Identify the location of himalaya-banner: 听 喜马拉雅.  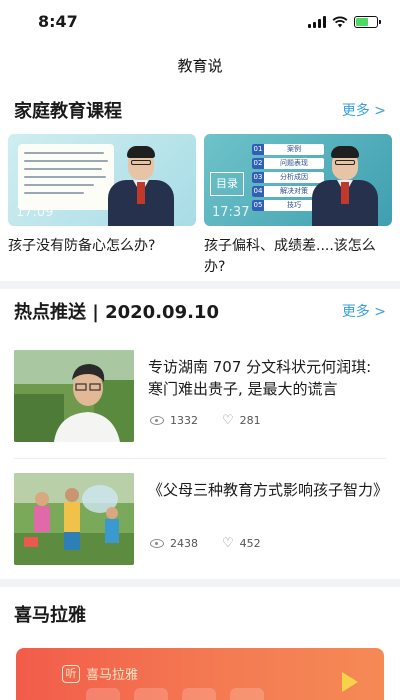
(200, 674).